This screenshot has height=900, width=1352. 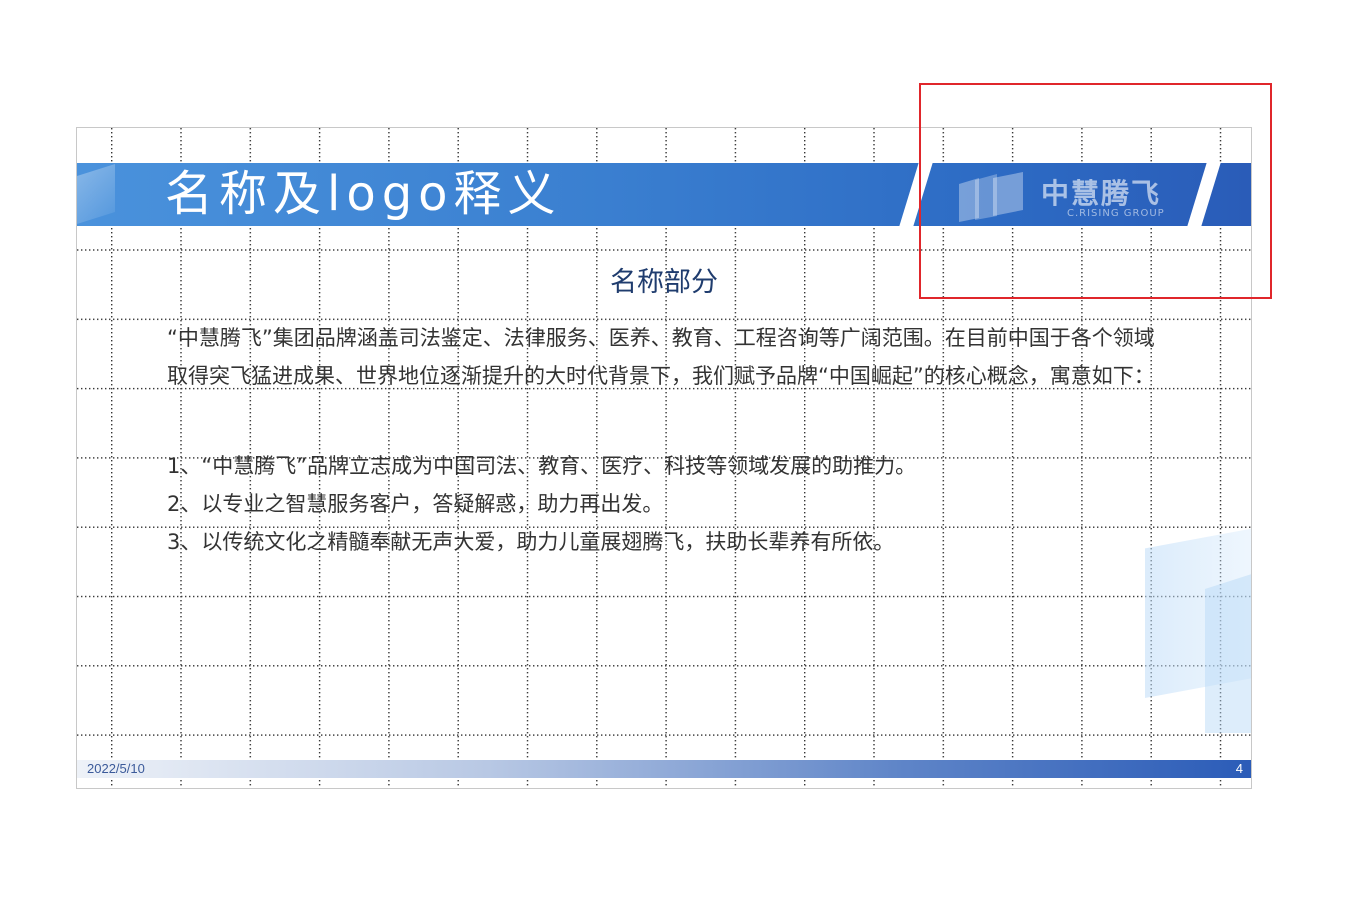 What do you see at coordinates (664, 769) in the screenshot?
I see `footer-band` at bounding box center [664, 769].